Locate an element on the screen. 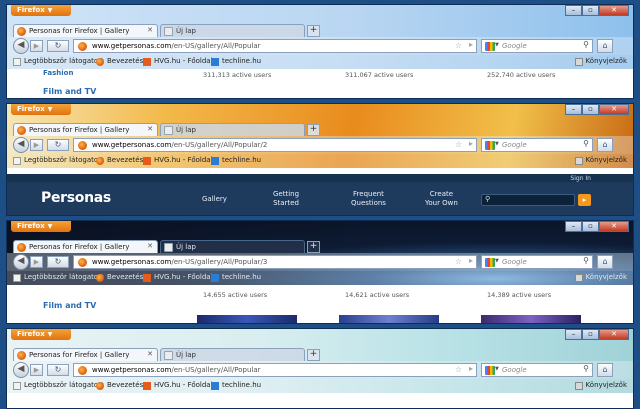 This screenshot has height=409, width=640. category-link-fashion: Fashion is located at coordinates (58, 73).